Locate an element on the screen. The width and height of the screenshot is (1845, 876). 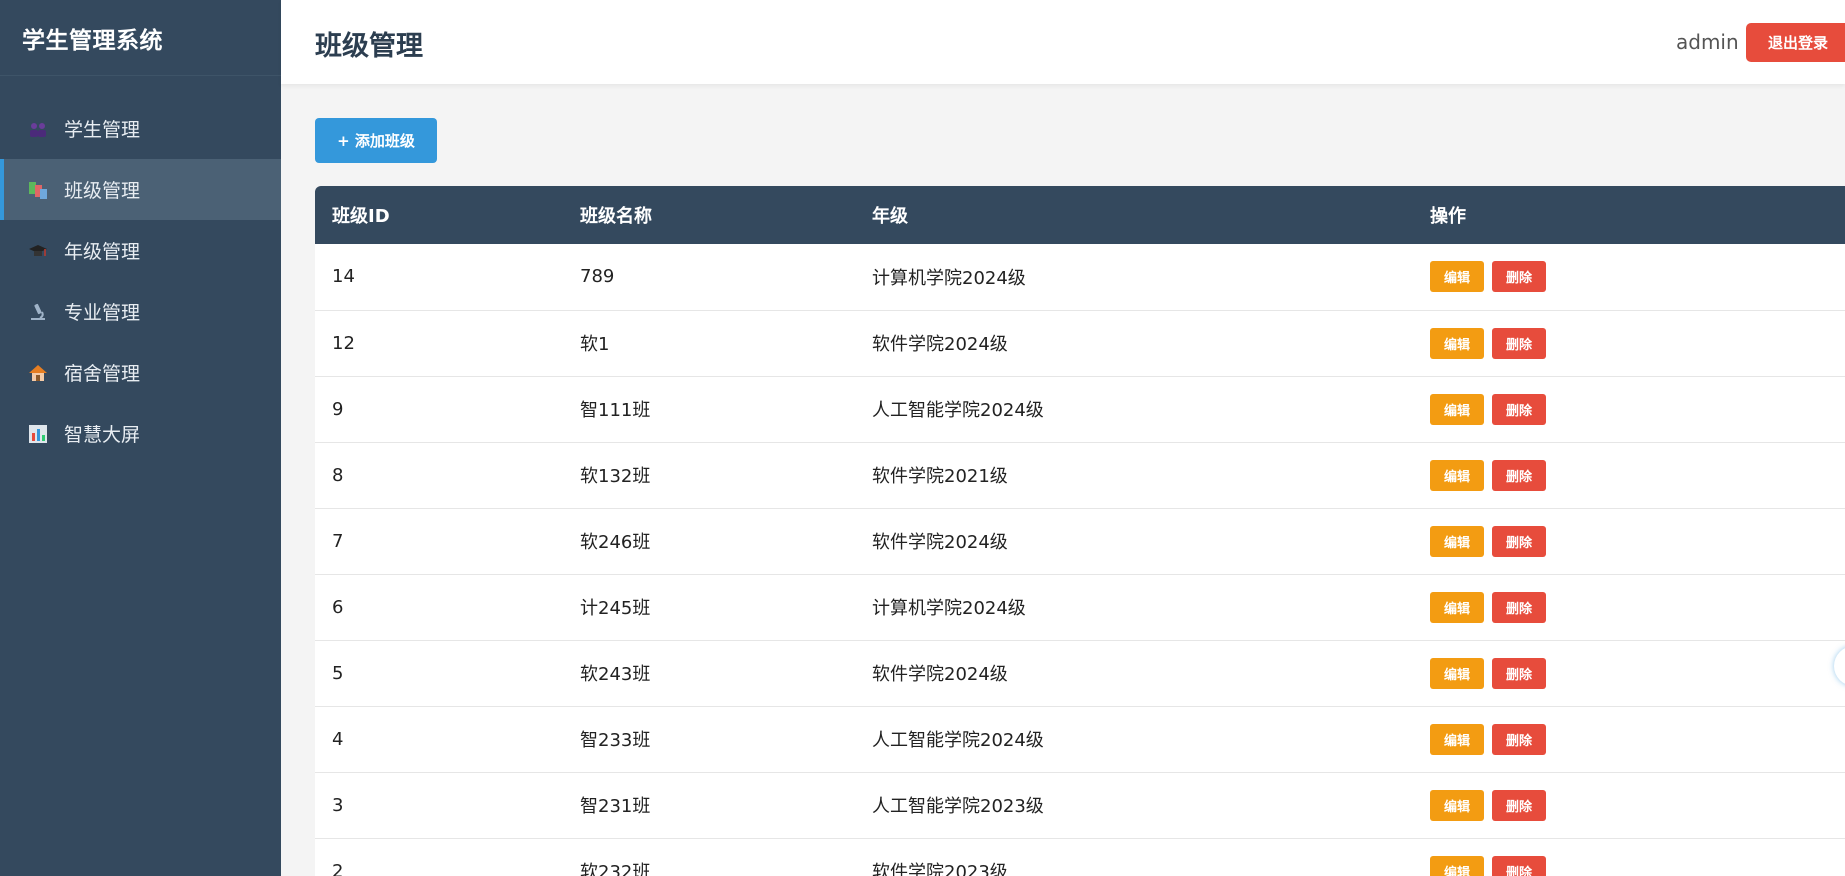
cell-id: 3 is located at coordinates (338, 805).